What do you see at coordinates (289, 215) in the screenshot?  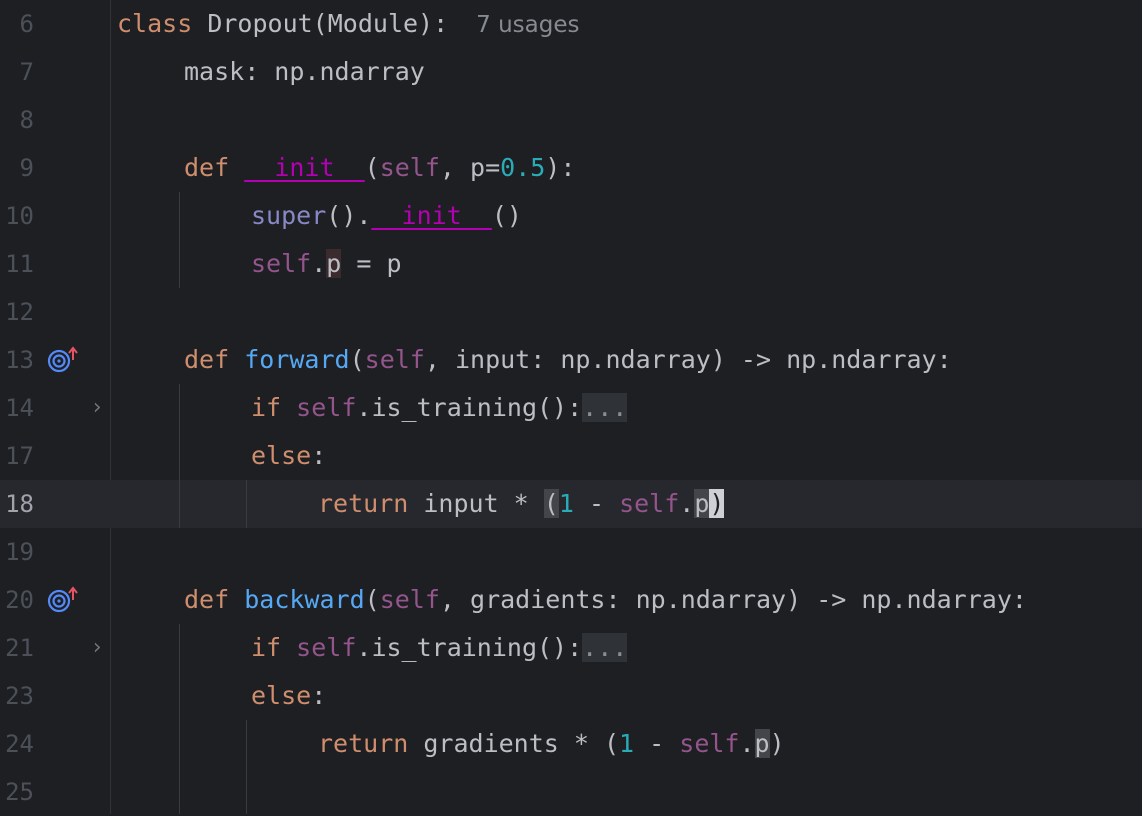 I see `builtin-token: super` at bounding box center [289, 215].